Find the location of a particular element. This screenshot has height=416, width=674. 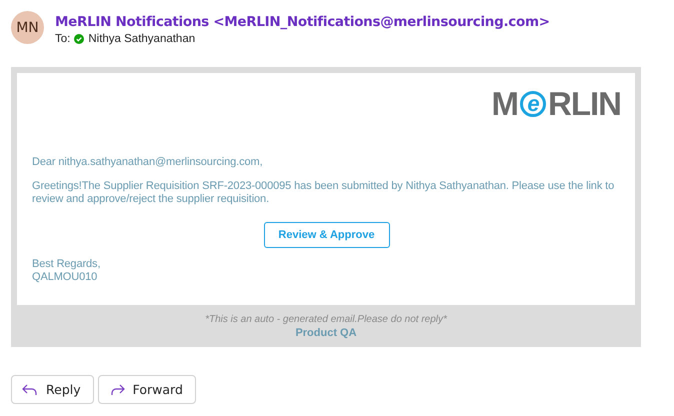

greeting-text: Dear nithya.sathyanathan@merlinsourcing.com, is located at coordinates (148, 162).